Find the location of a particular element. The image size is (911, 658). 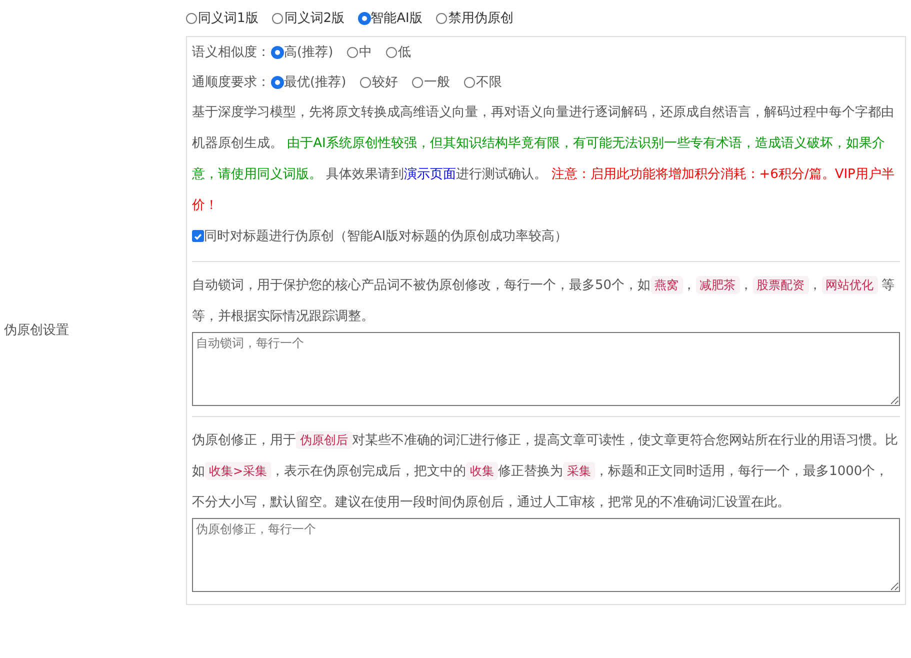

mode-radio: 同义词2版 is located at coordinates (308, 18).